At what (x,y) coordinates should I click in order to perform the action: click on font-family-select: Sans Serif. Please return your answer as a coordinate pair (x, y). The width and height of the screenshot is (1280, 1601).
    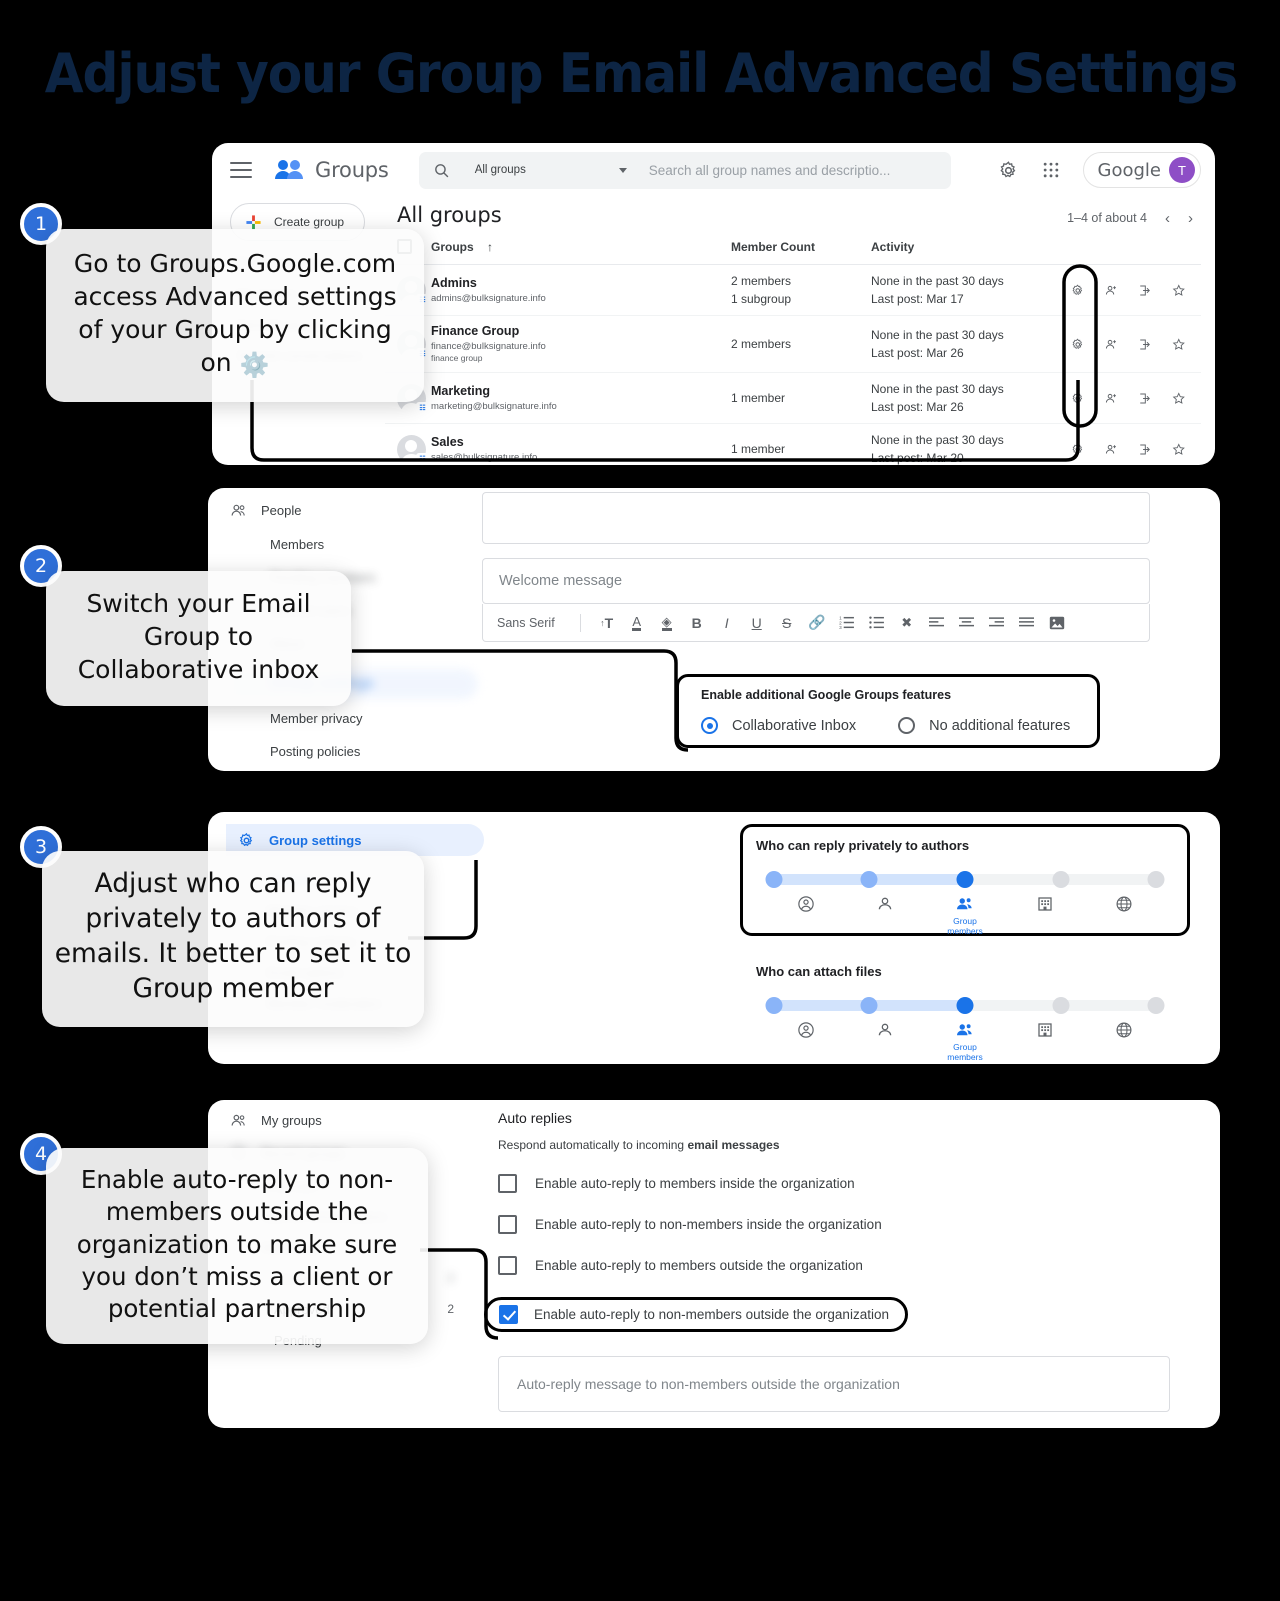
    Looking at the image, I should click on (533, 623).